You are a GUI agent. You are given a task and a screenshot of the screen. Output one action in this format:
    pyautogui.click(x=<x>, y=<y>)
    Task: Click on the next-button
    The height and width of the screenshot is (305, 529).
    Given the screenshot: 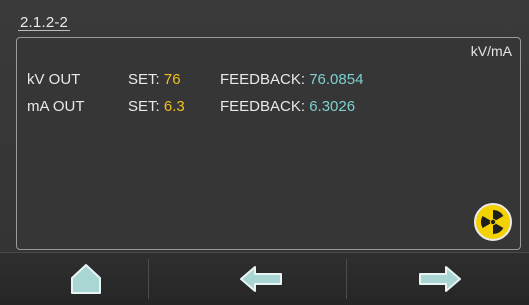 What is the action you would take?
    pyautogui.click(x=439, y=279)
    